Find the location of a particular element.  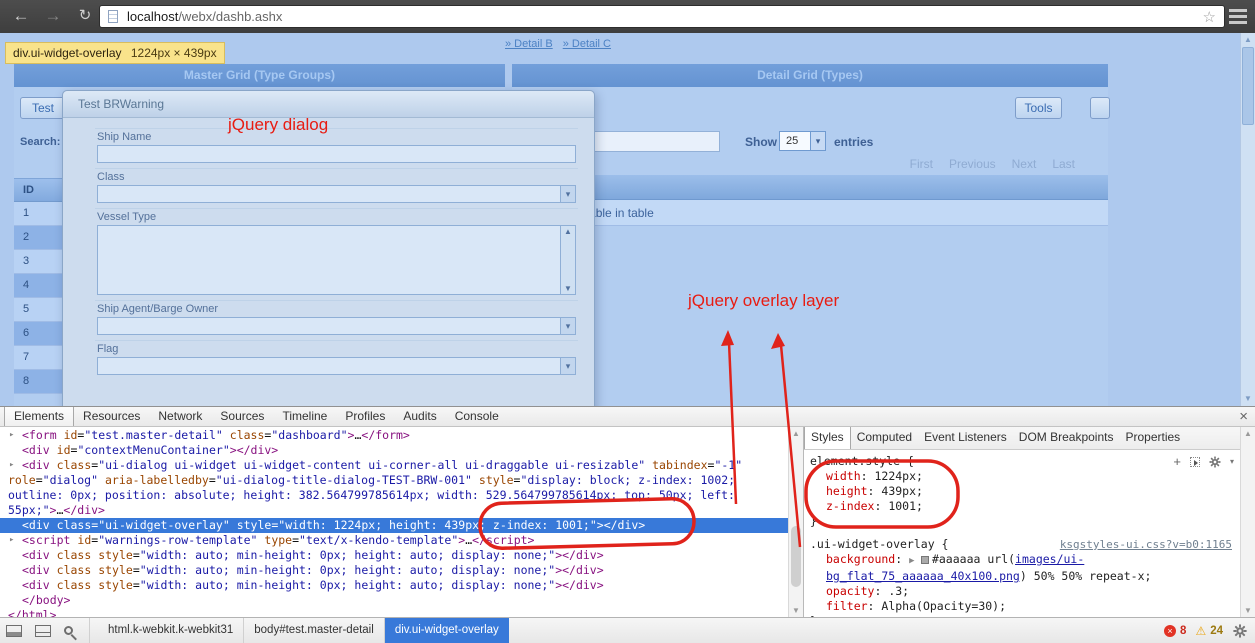

breadcrumb-html-k-webkit-k-webkit31: html.k-webkit.k-webkit31 is located at coordinates (171, 630).